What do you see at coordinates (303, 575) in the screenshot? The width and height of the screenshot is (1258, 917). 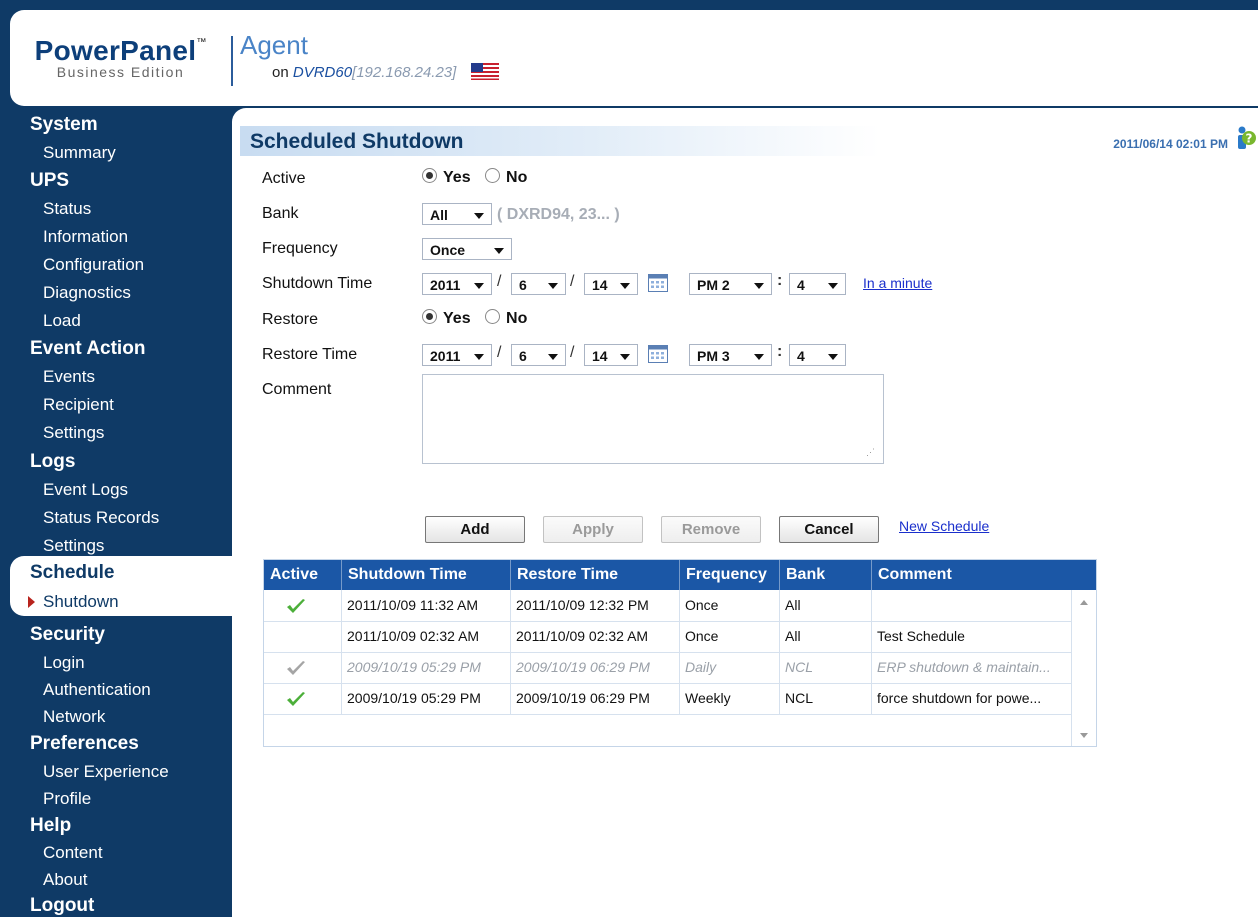 I see `col-active: Active` at bounding box center [303, 575].